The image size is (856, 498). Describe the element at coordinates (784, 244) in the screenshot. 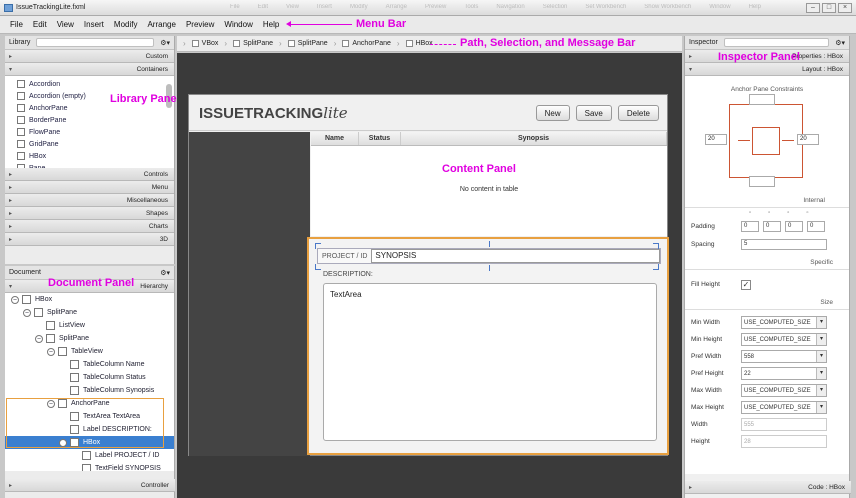

I see `spacing-field: 5` at that location.